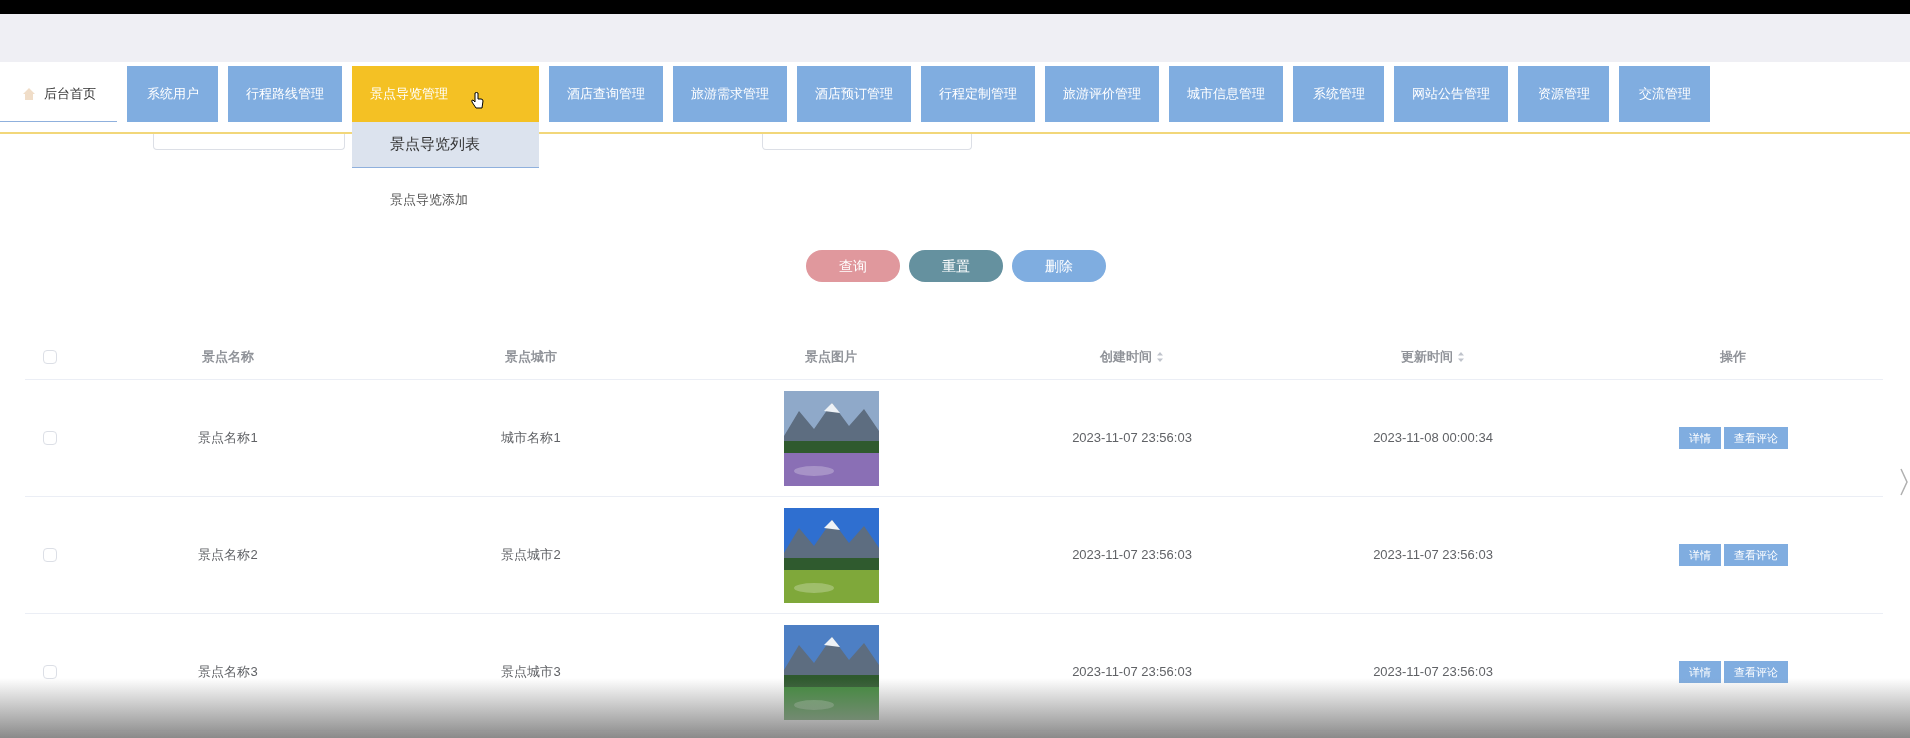 This screenshot has width=1910, height=738. What do you see at coordinates (249, 141) in the screenshot?
I see `input-field` at bounding box center [249, 141].